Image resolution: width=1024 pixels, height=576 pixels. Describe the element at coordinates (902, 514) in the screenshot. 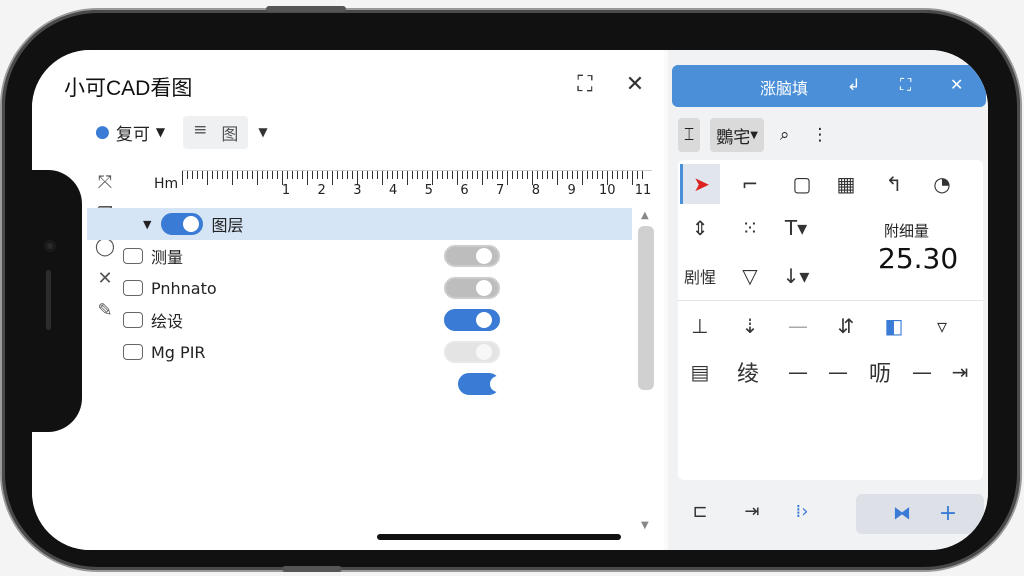

I see `valve-icon: ⧓` at that location.